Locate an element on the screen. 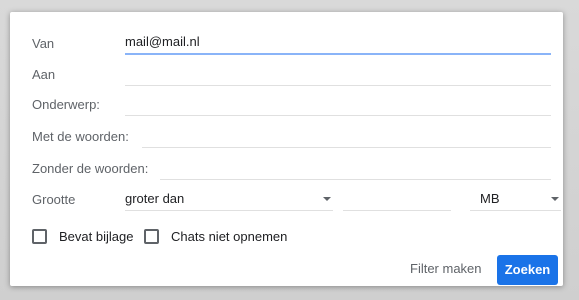 The height and width of the screenshot is (300, 579). size-row: Grootte groter dan MB is located at coordinates (296, 199).